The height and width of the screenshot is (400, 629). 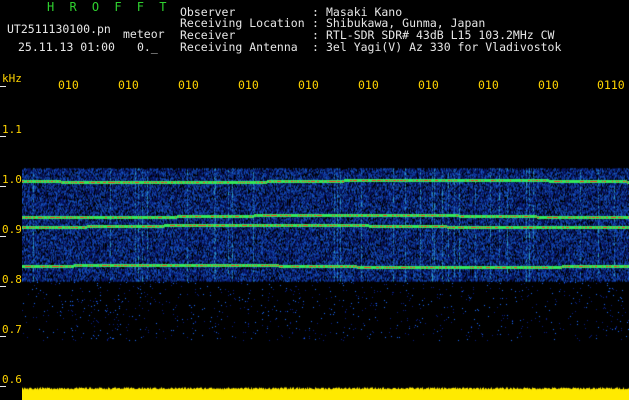 What do you see at coordinates (444, 47) in the screenshot?
I see `antenna-value: 3el Yagi(V) Az 330 for Vladivostok` at bounding box center [444, 47].